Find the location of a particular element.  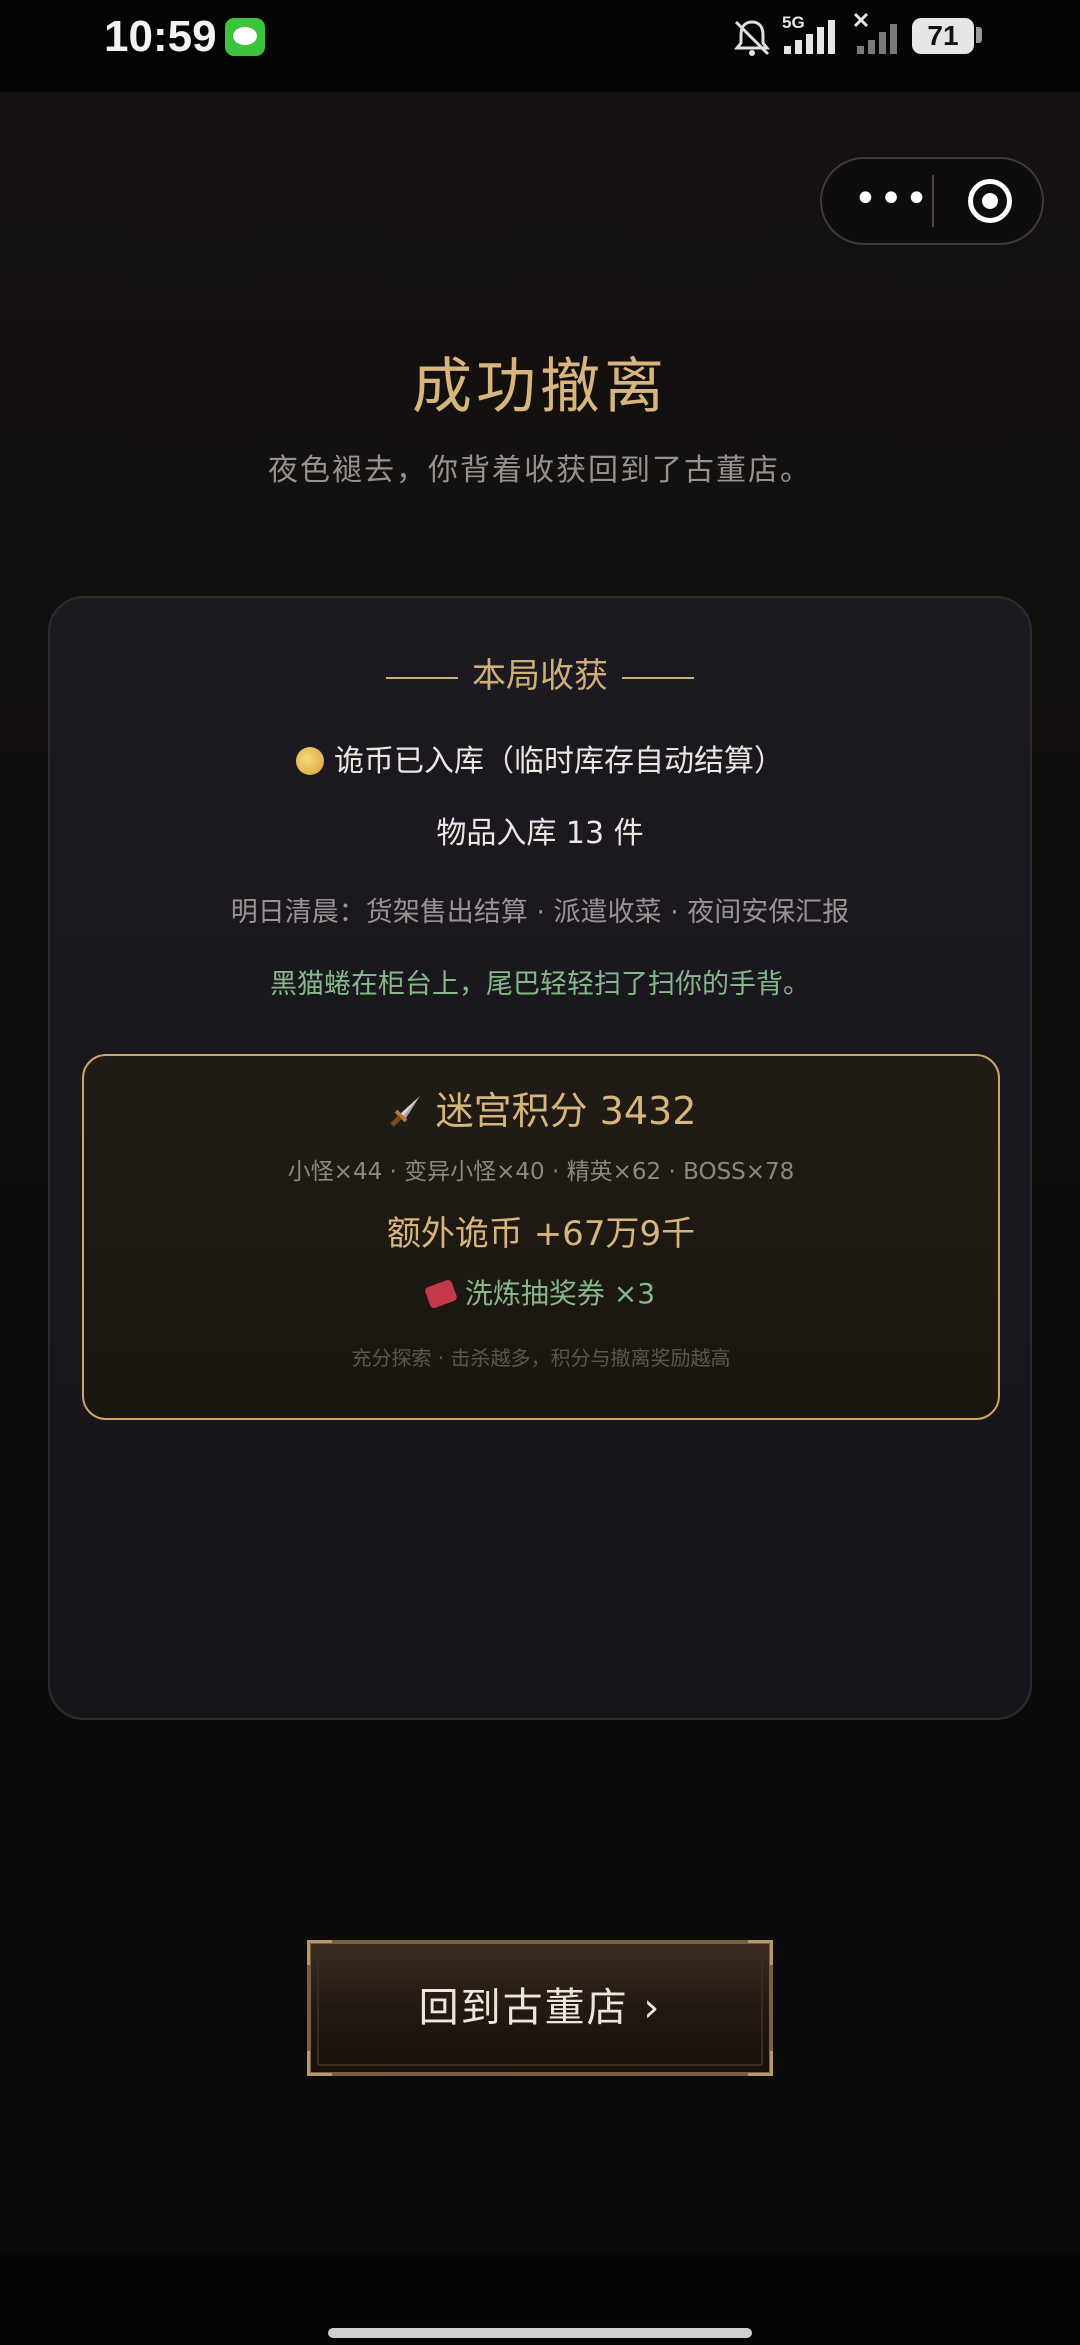

page-subtitle: 夜色褪去，你背着收获回到了古董店。 is located at coordinates (540, 470).